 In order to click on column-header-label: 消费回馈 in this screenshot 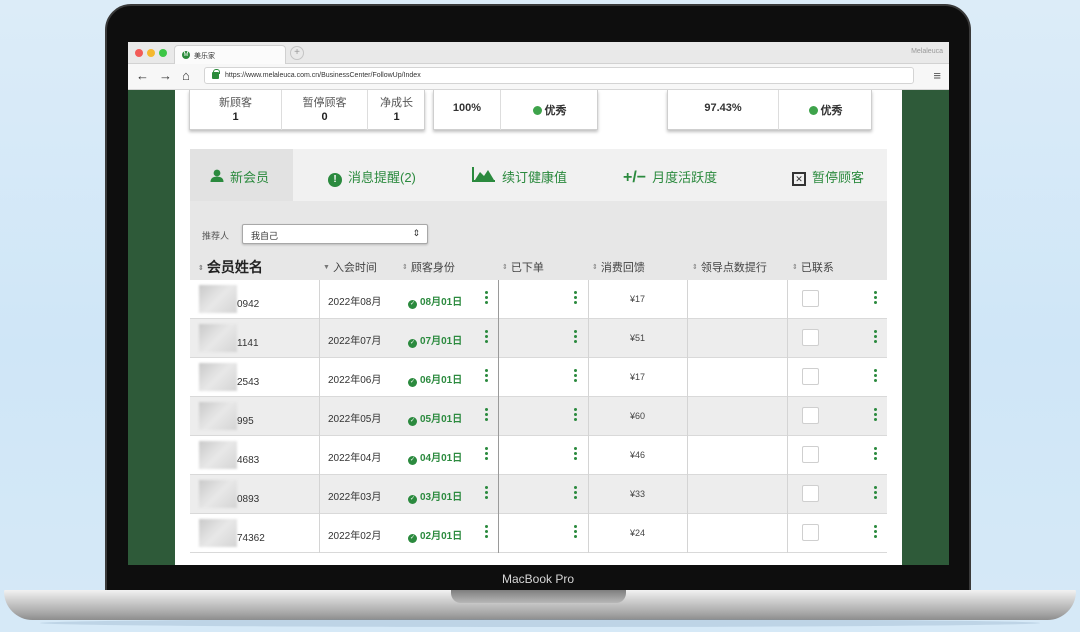, I will do `click(622, 268)`.